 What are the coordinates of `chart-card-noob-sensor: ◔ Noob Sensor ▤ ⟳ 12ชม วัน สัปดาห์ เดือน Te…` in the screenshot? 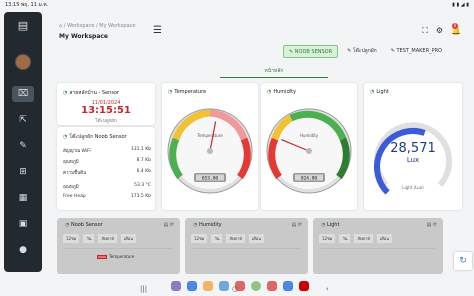 It's located at (118, 246).